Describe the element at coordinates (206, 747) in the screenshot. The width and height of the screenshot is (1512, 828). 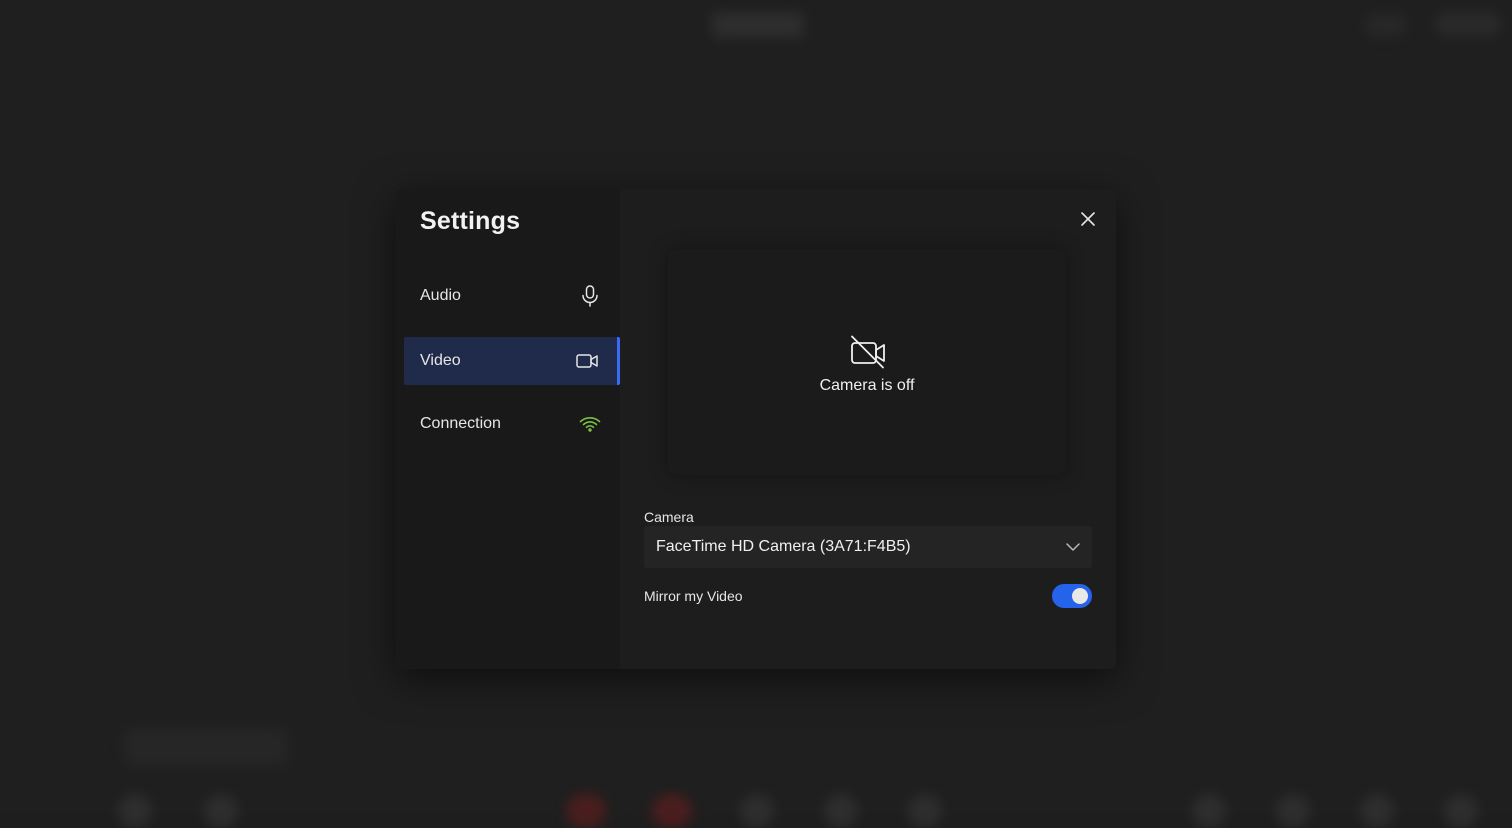
I see `participant-name-blurred` at that location.